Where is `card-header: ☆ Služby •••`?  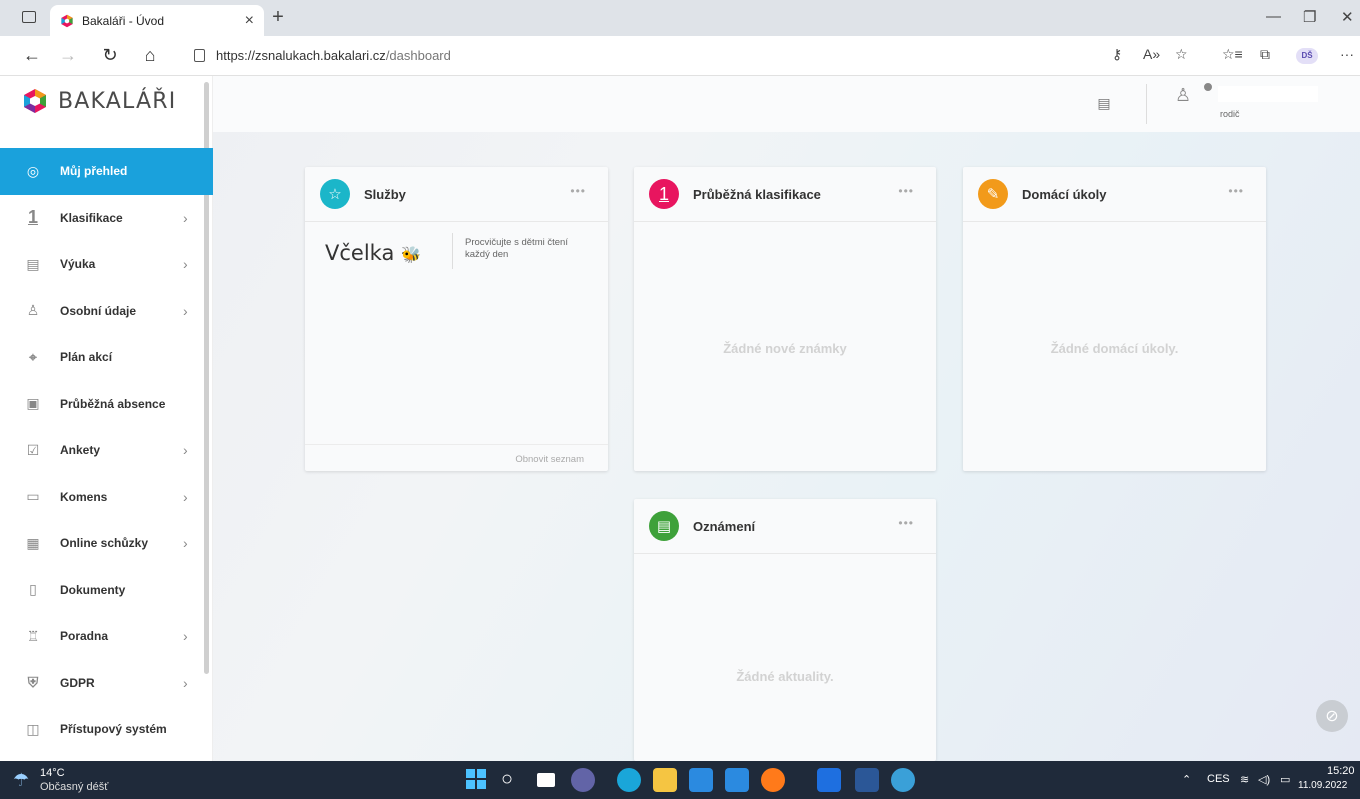 card-header: ☆ Služby ••• is located at coordinates (456, 194).